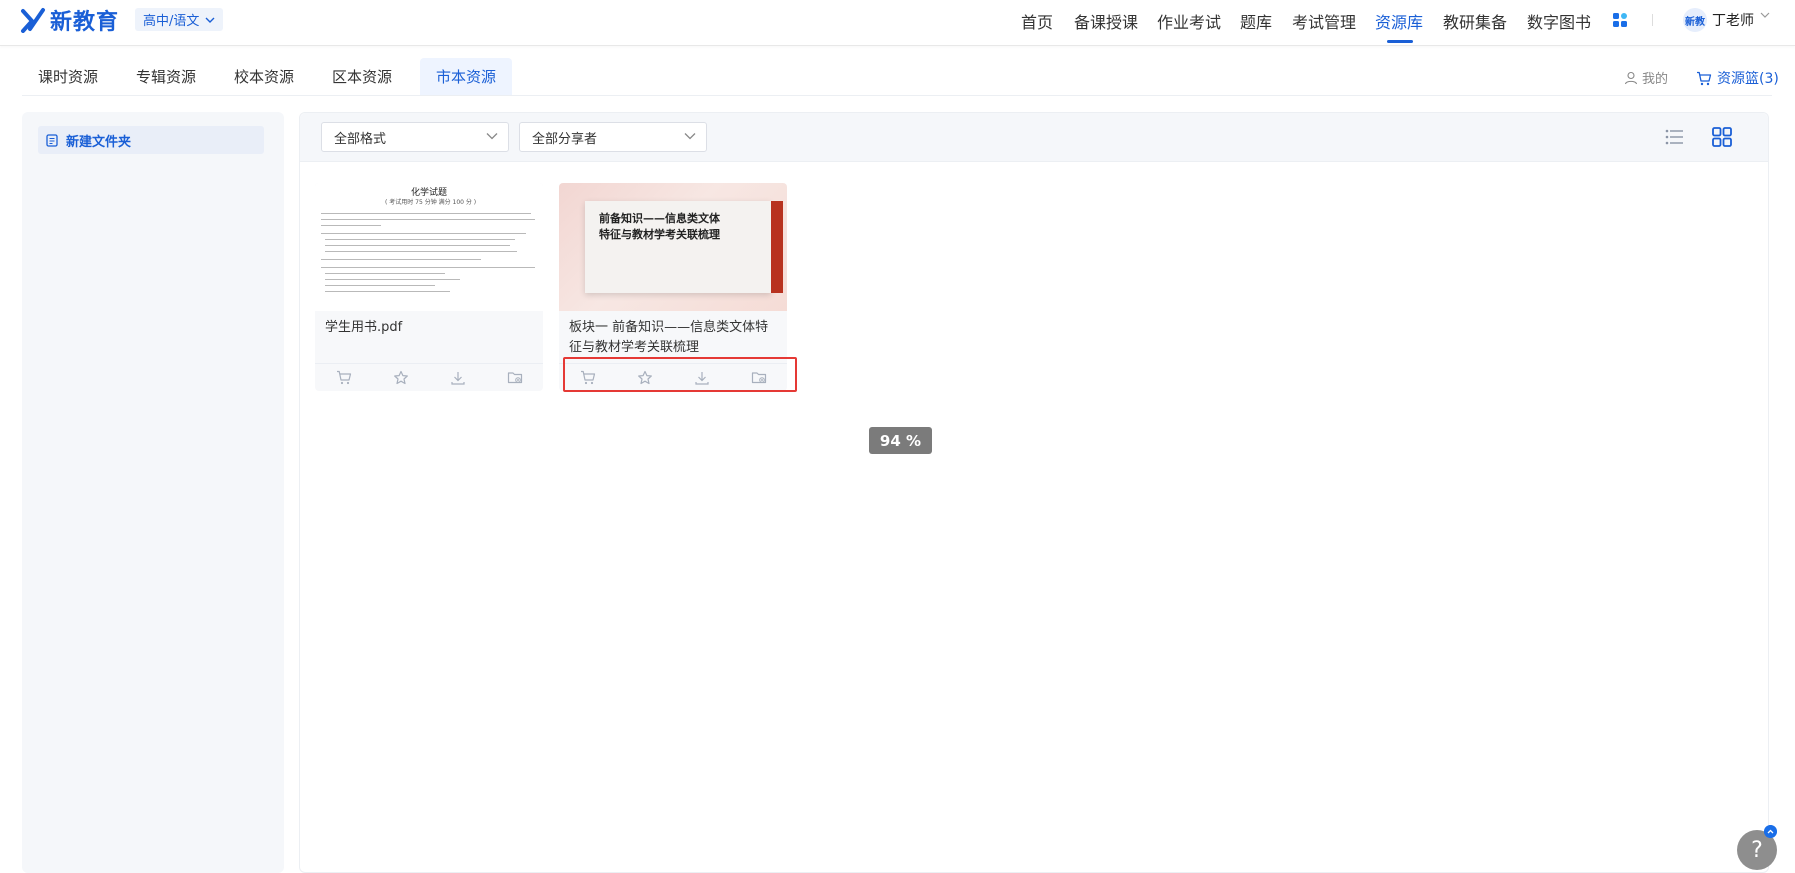  What do you see at coordinates (1722, 137) in the screenshot?
I see `grid-view-icon` at bounding box center [1722, 137].